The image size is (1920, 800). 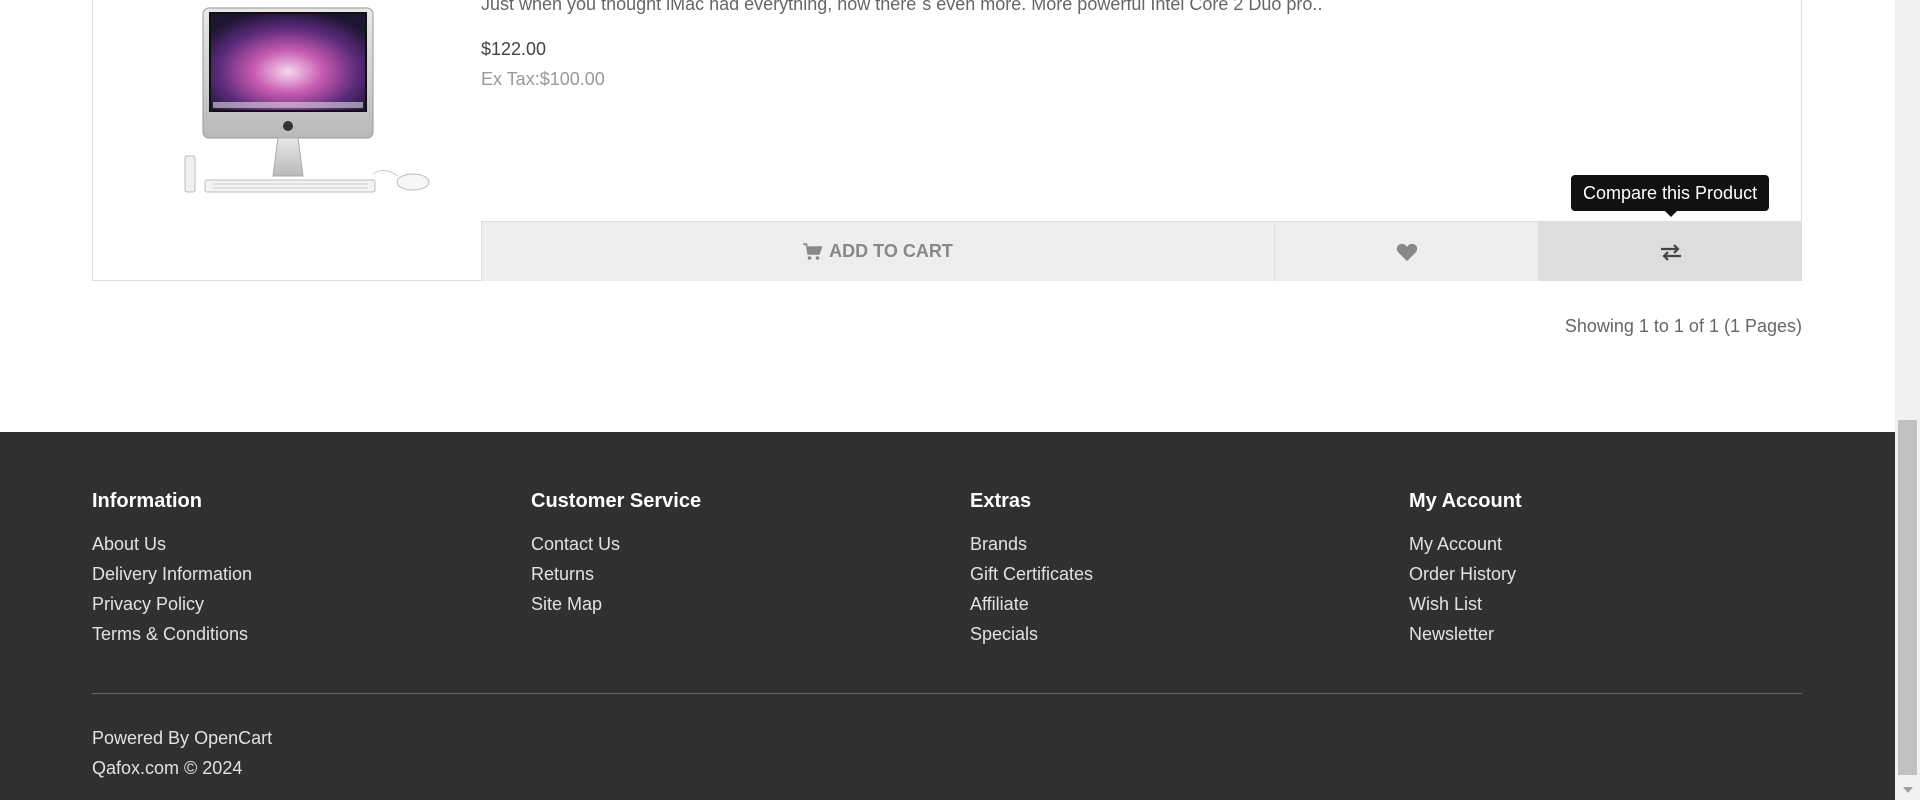 What do you see at coordinates (1465, 501) in the screenshot?
I see `footer-heading: My Account` at bounding box center [1465, 501].